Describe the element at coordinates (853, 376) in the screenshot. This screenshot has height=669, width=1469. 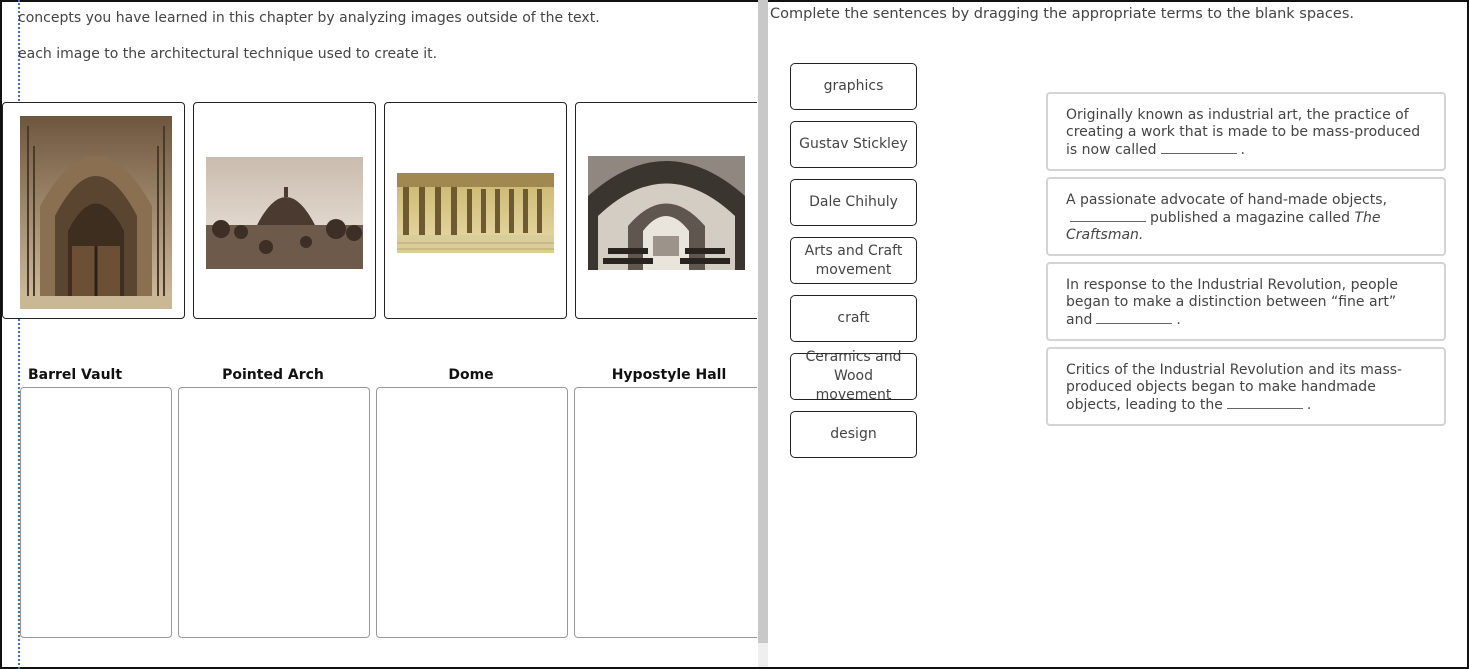
I see `term-ceramics-and-wood-movement: Ceramics and Wood movement` at that location.